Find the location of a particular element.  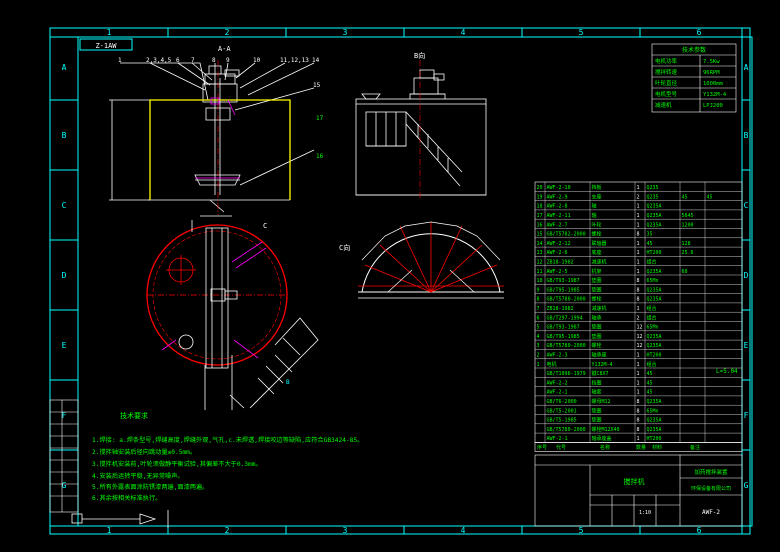

zone-left-B: B is located at coordinates (64, 135).